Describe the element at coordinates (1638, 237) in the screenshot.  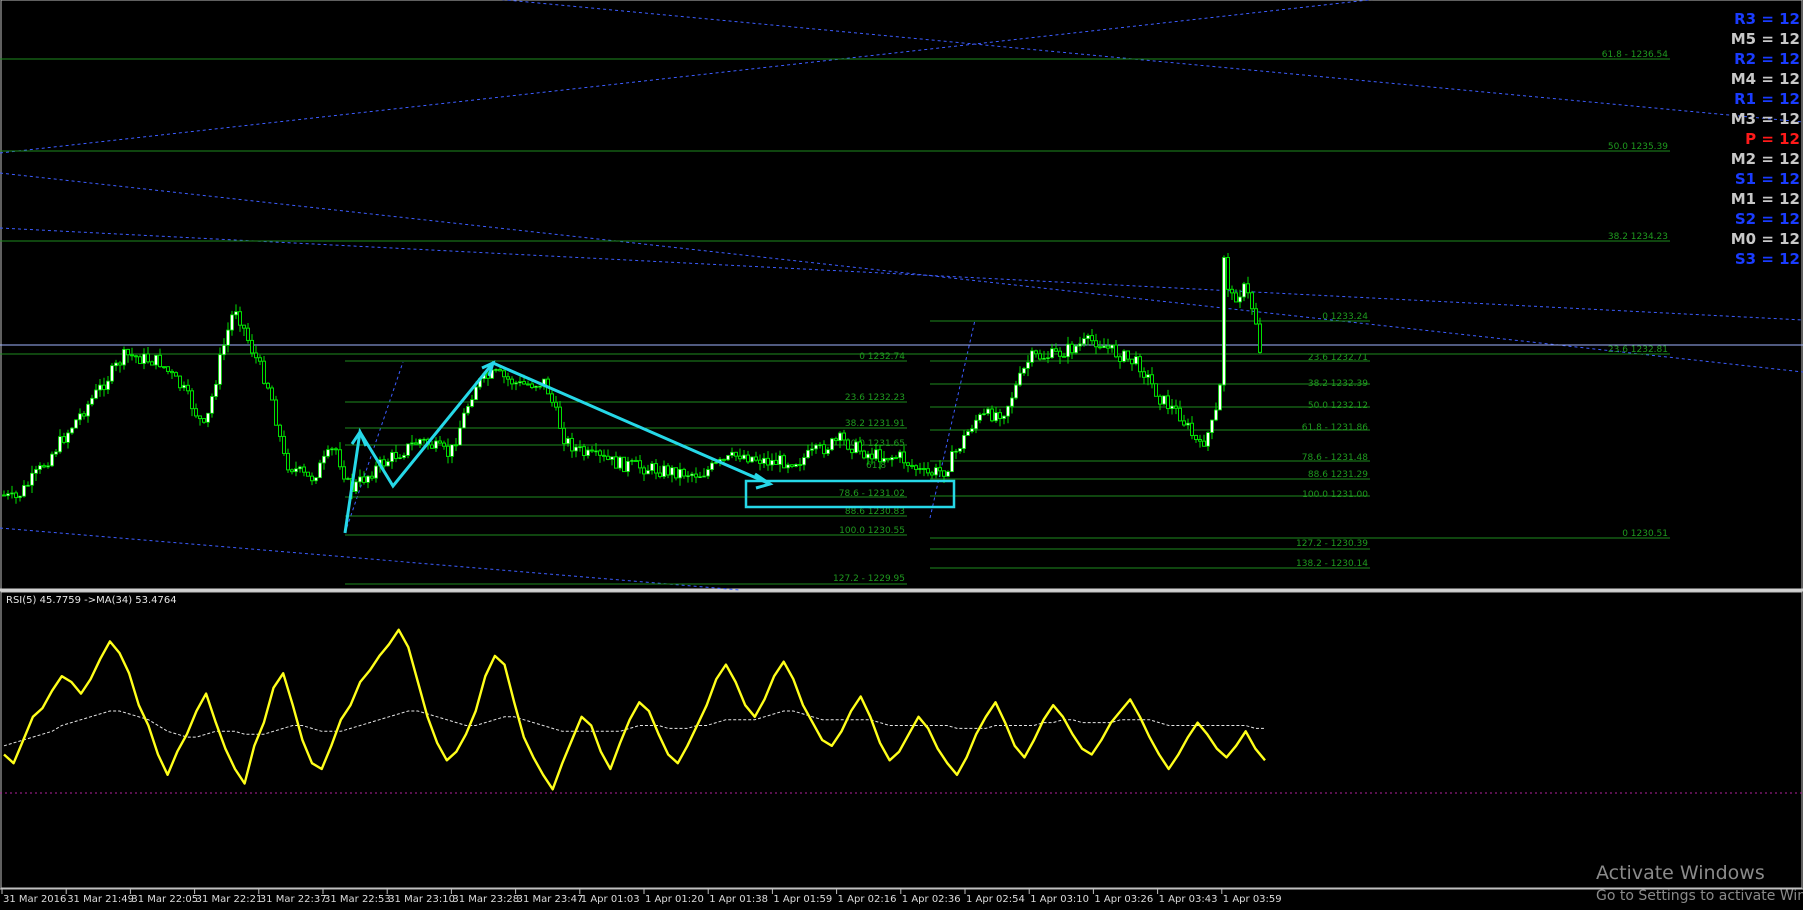
I see `fib-label: 38.2 1234.23` at that location.